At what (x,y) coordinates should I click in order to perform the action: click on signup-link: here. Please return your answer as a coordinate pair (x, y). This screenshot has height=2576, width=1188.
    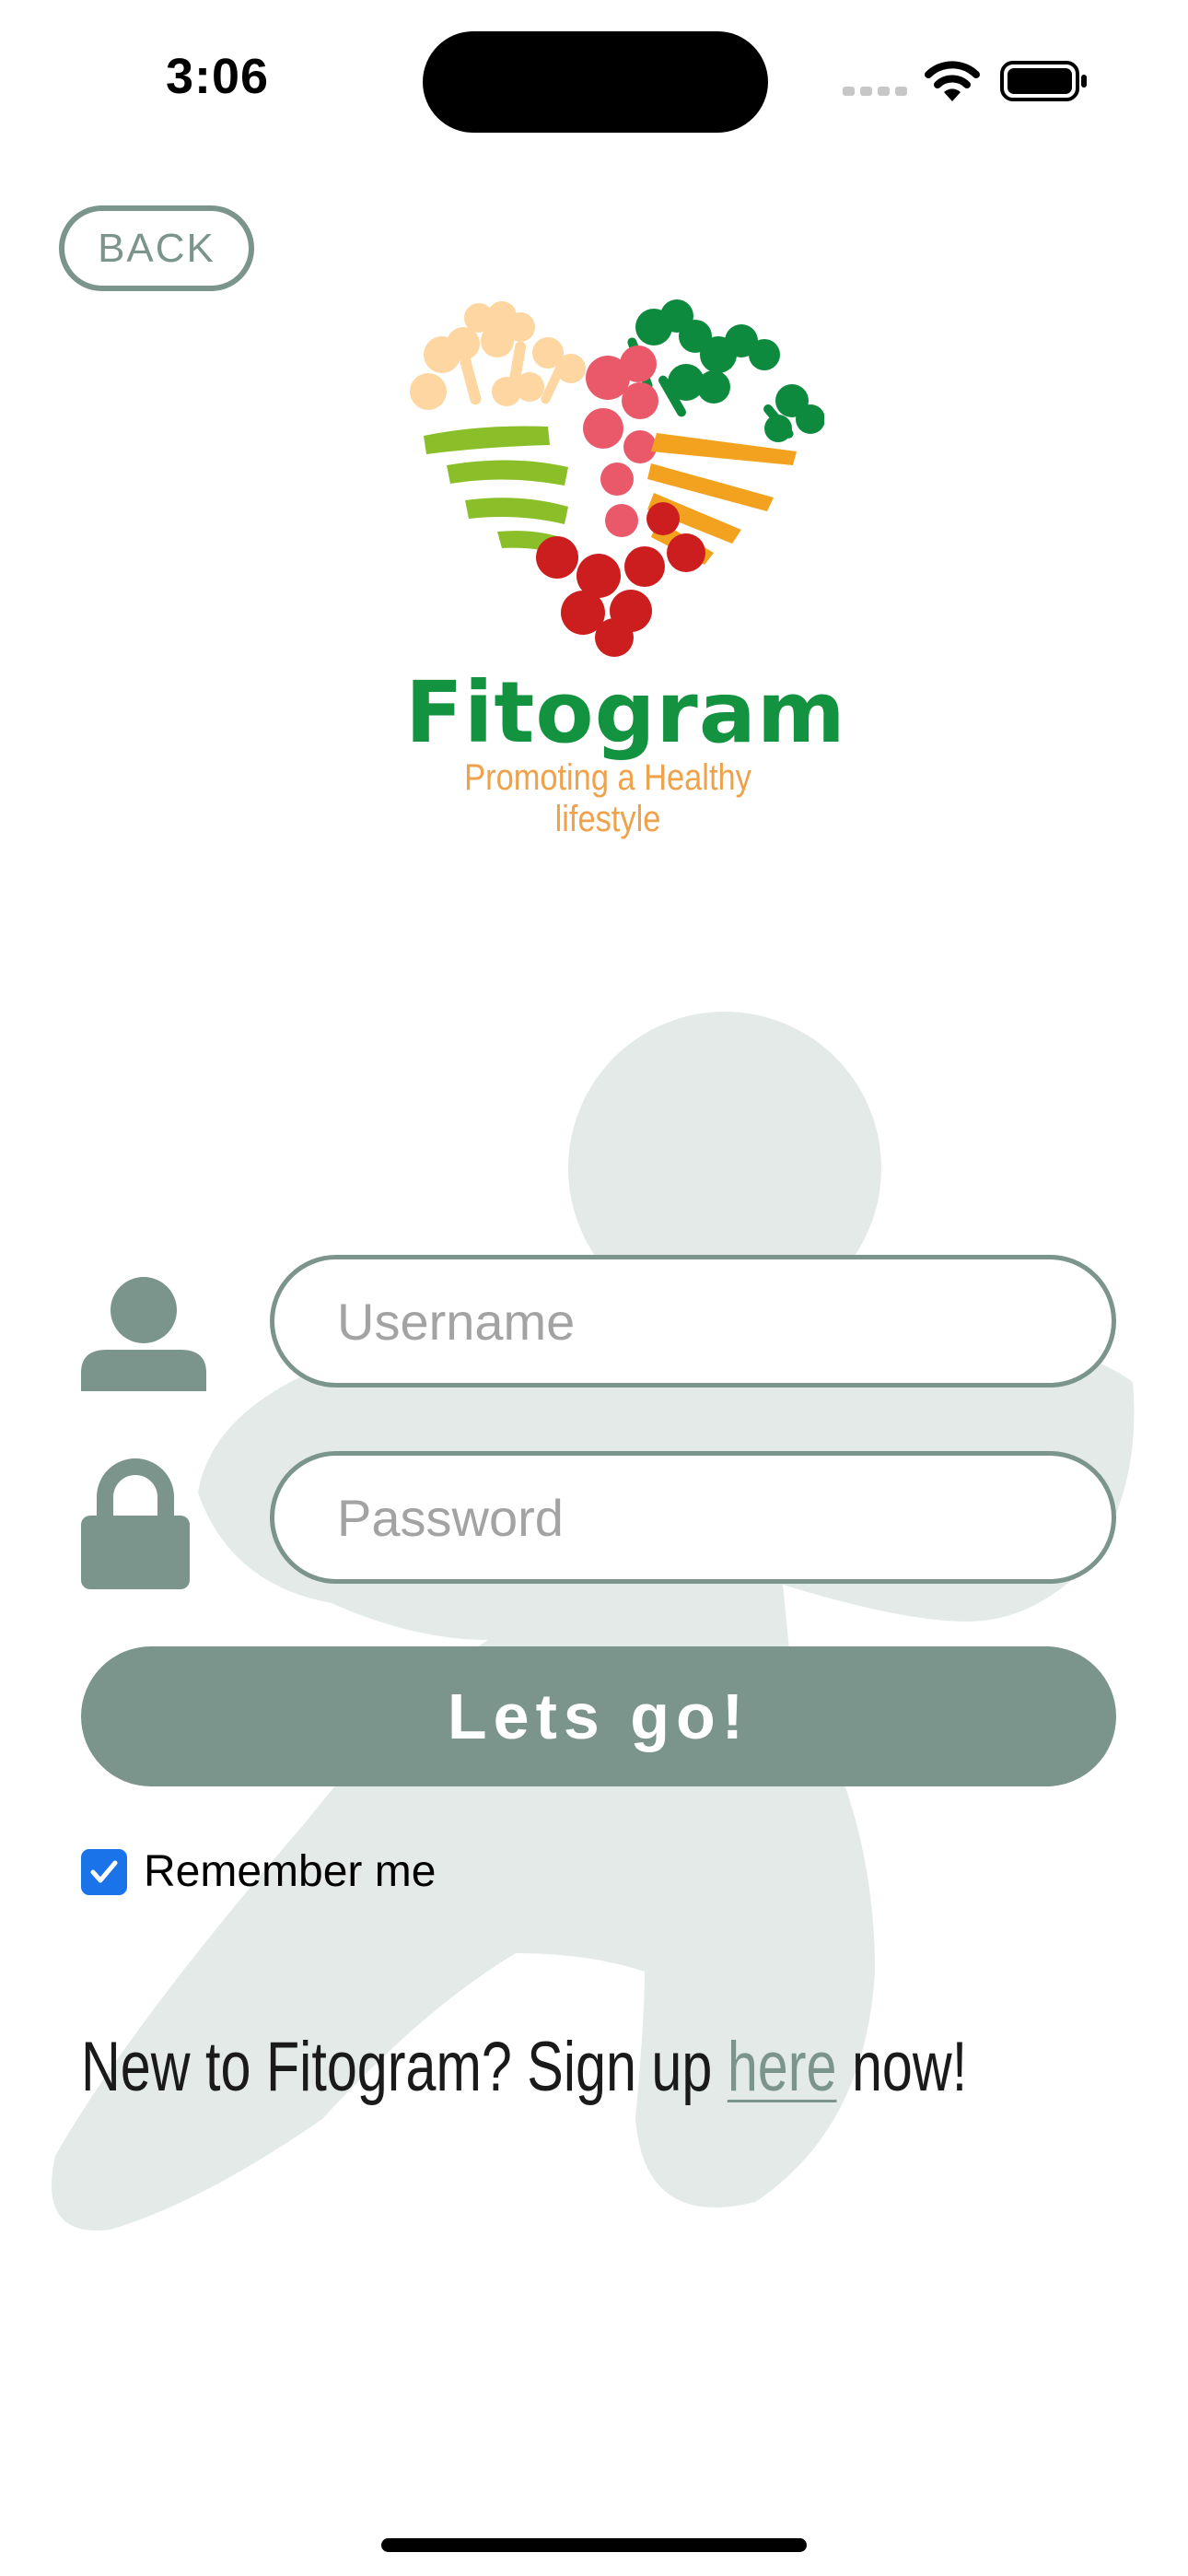
    Looking at the image, I should click on (782, 2067).